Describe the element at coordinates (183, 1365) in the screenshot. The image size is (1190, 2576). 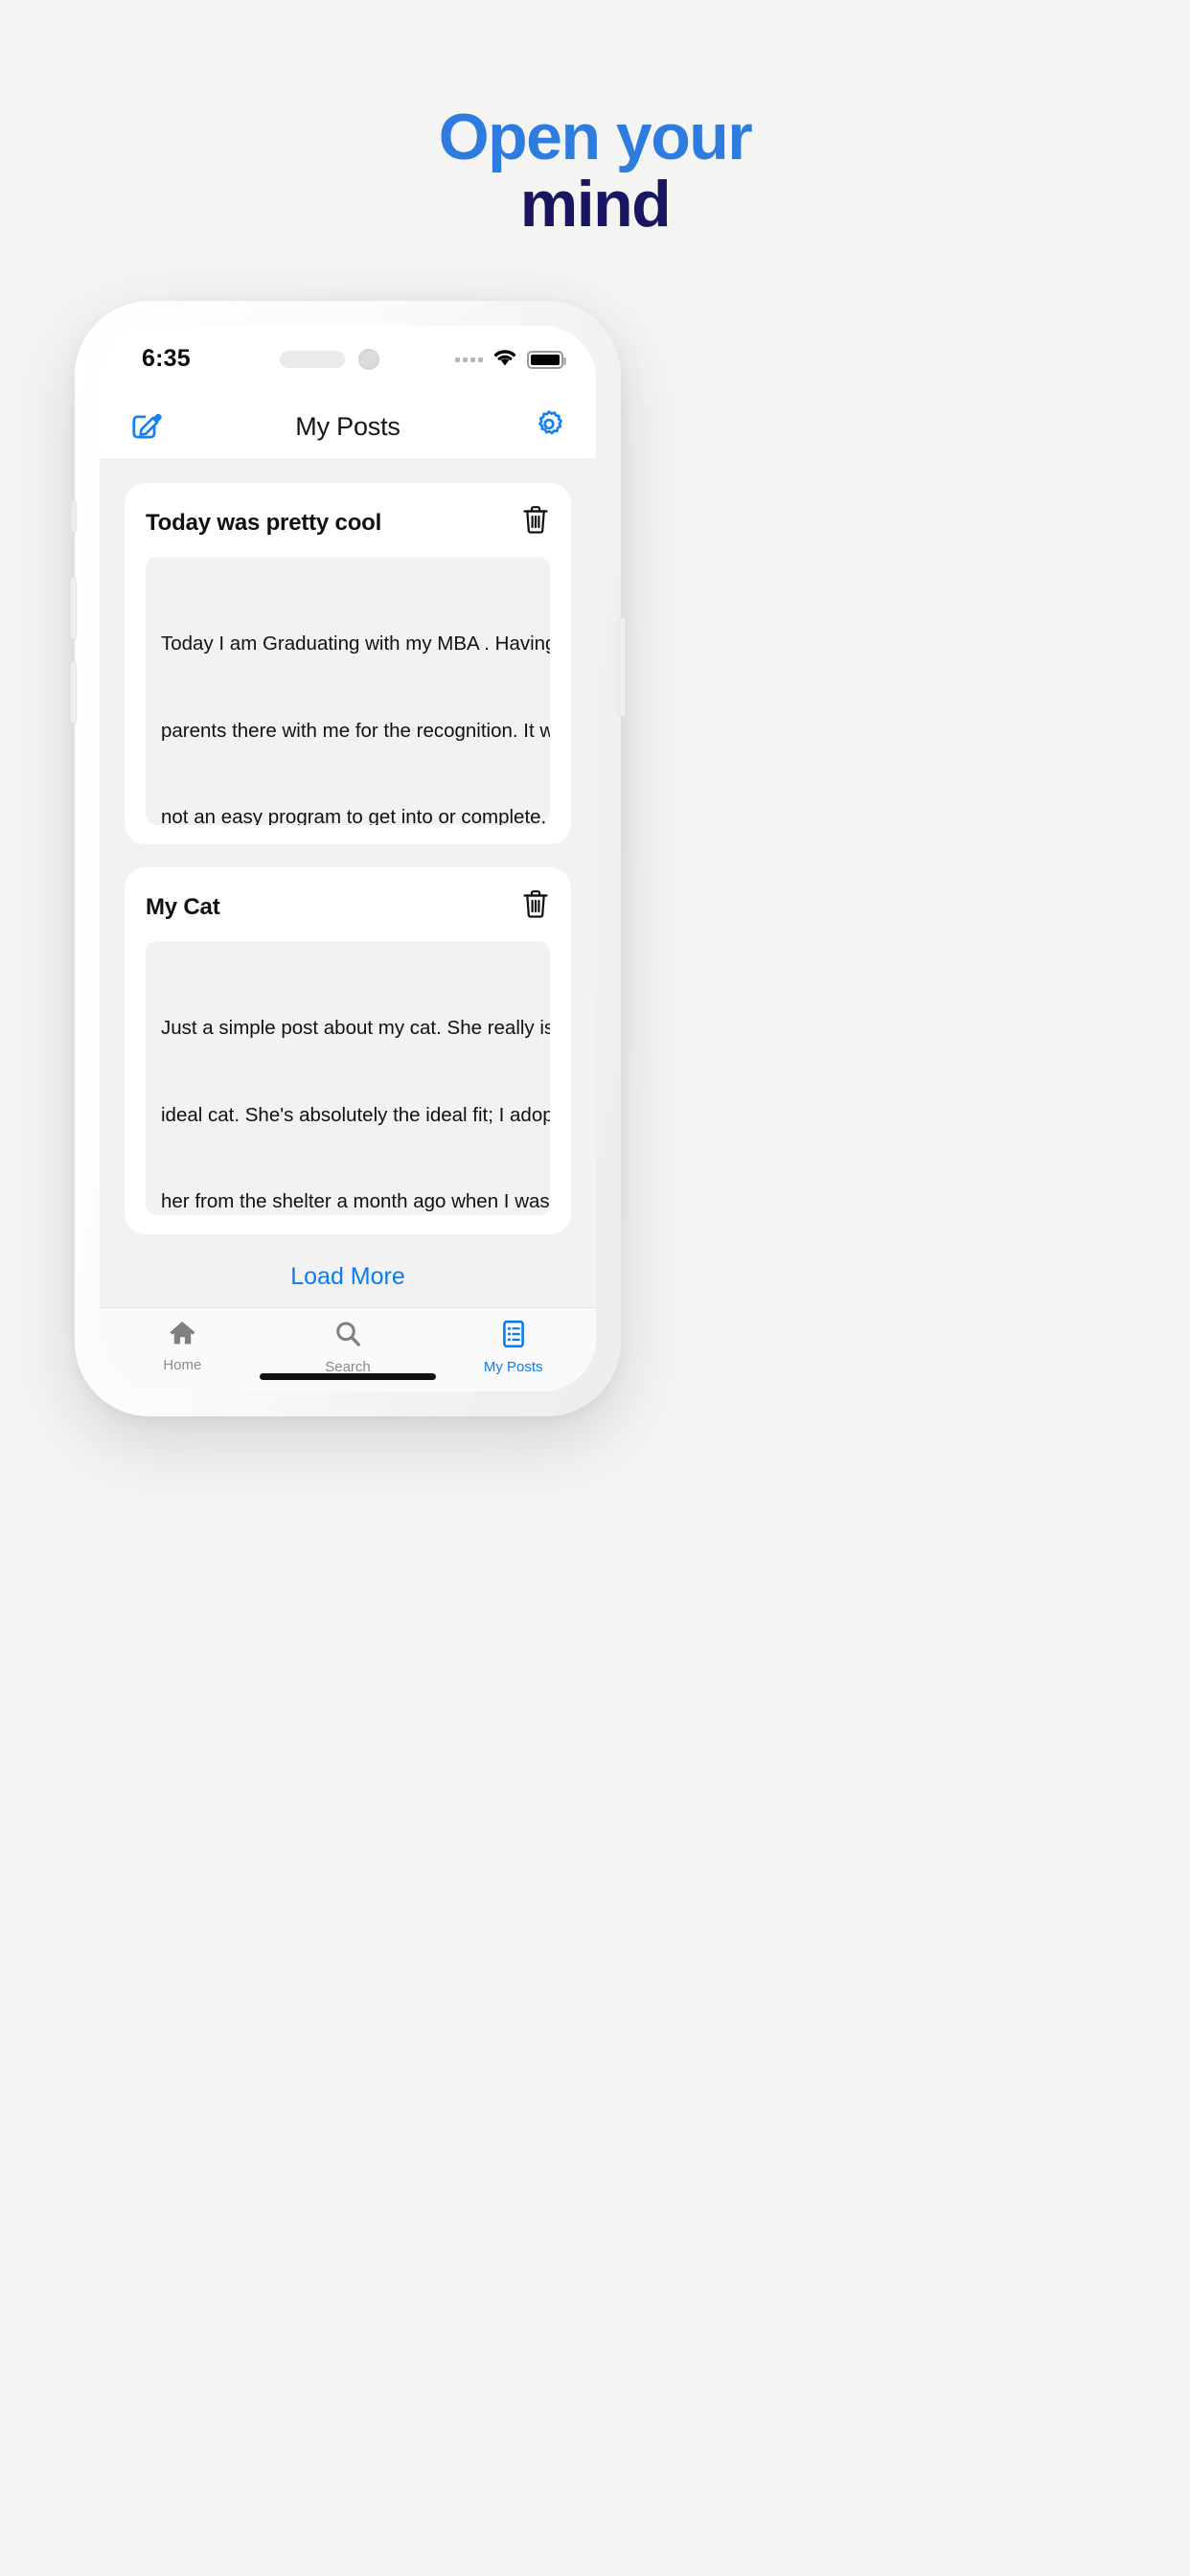
I see `tab-label-home: Home` at that location.